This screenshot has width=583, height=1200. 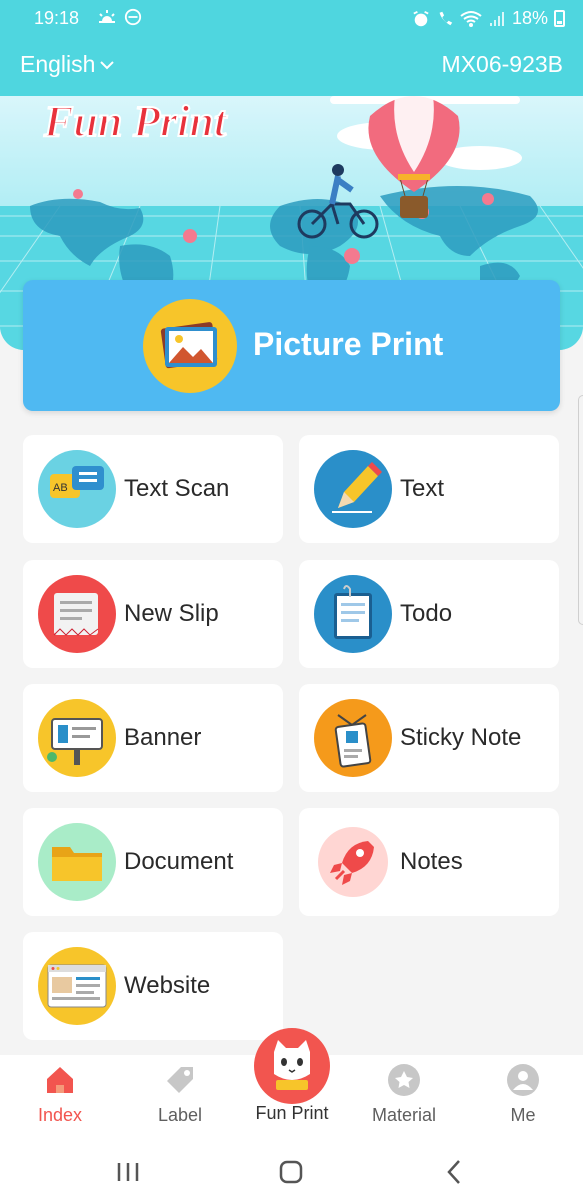 I want to click on tile-document: Document, so click(x=153, y=862).